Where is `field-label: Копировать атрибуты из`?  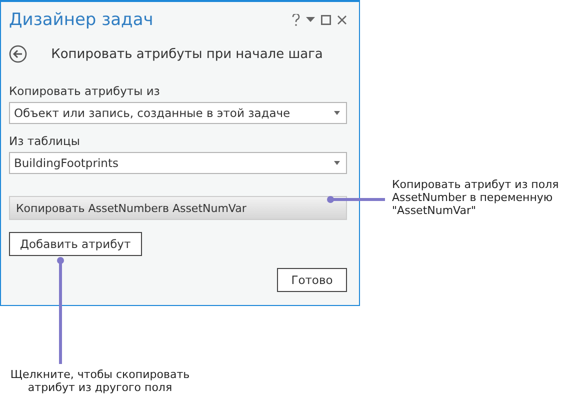 field-label: Копировать атрибуты из is located at coordinates (85, 91).